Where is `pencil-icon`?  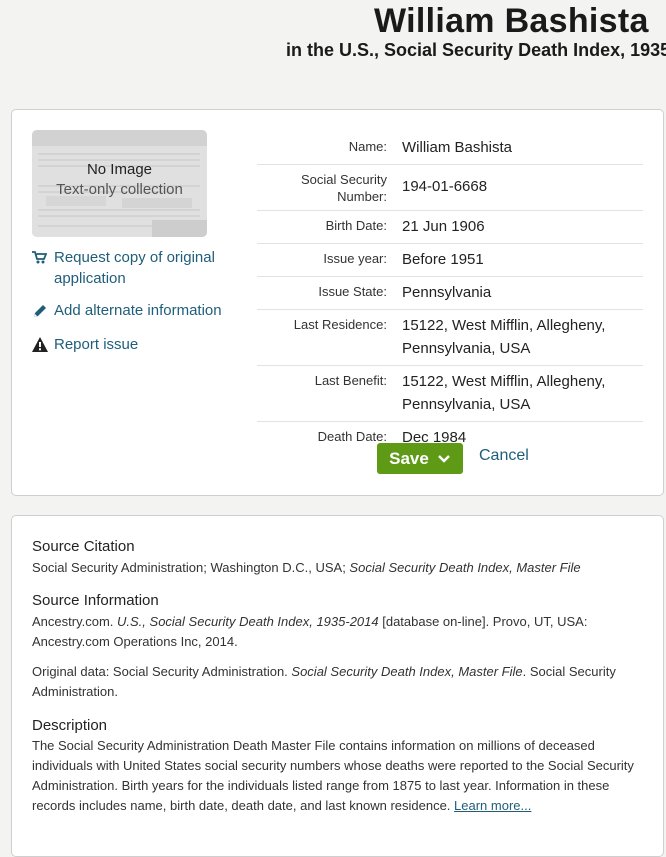
pencil-icon is located at coordinates (41, 310).